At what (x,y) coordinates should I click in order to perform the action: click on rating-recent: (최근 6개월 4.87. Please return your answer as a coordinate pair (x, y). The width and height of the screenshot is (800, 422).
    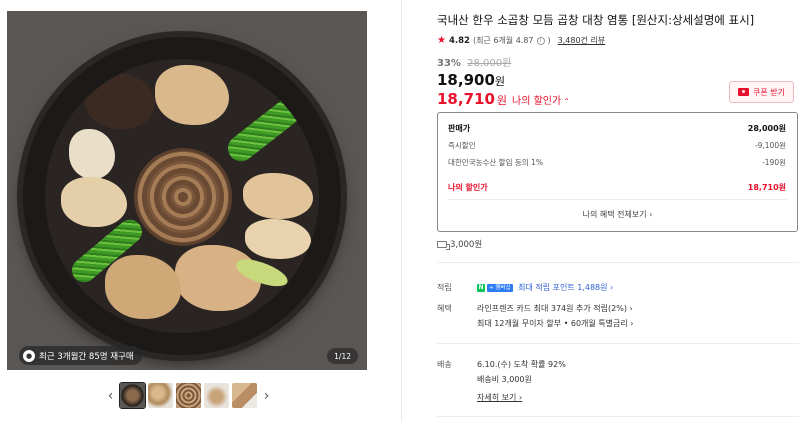
    Looking at the image, I should click on (503, 40).